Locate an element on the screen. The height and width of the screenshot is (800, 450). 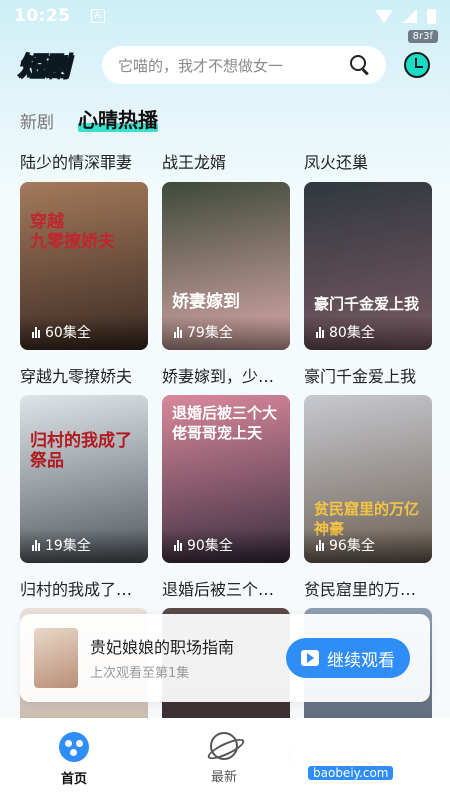
watermark-text: 宝贝游戏网 is located at coordinates (338, 754).